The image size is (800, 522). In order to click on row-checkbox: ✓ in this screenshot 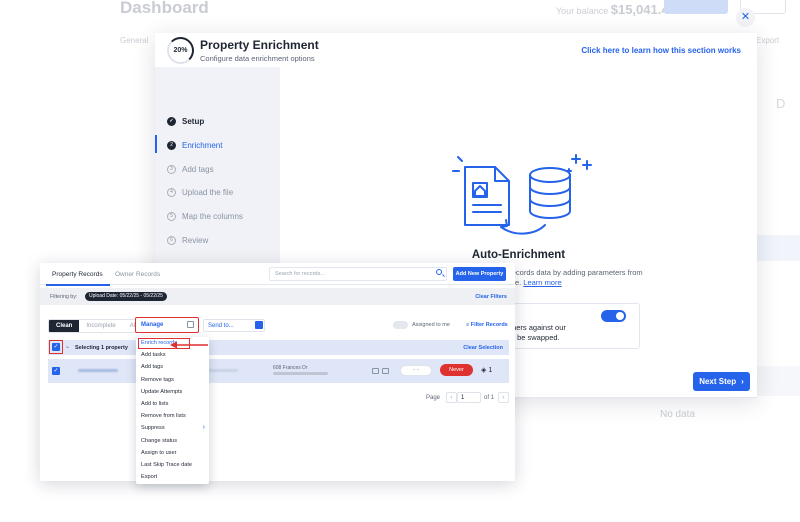, I will do `click(56, 371)`.